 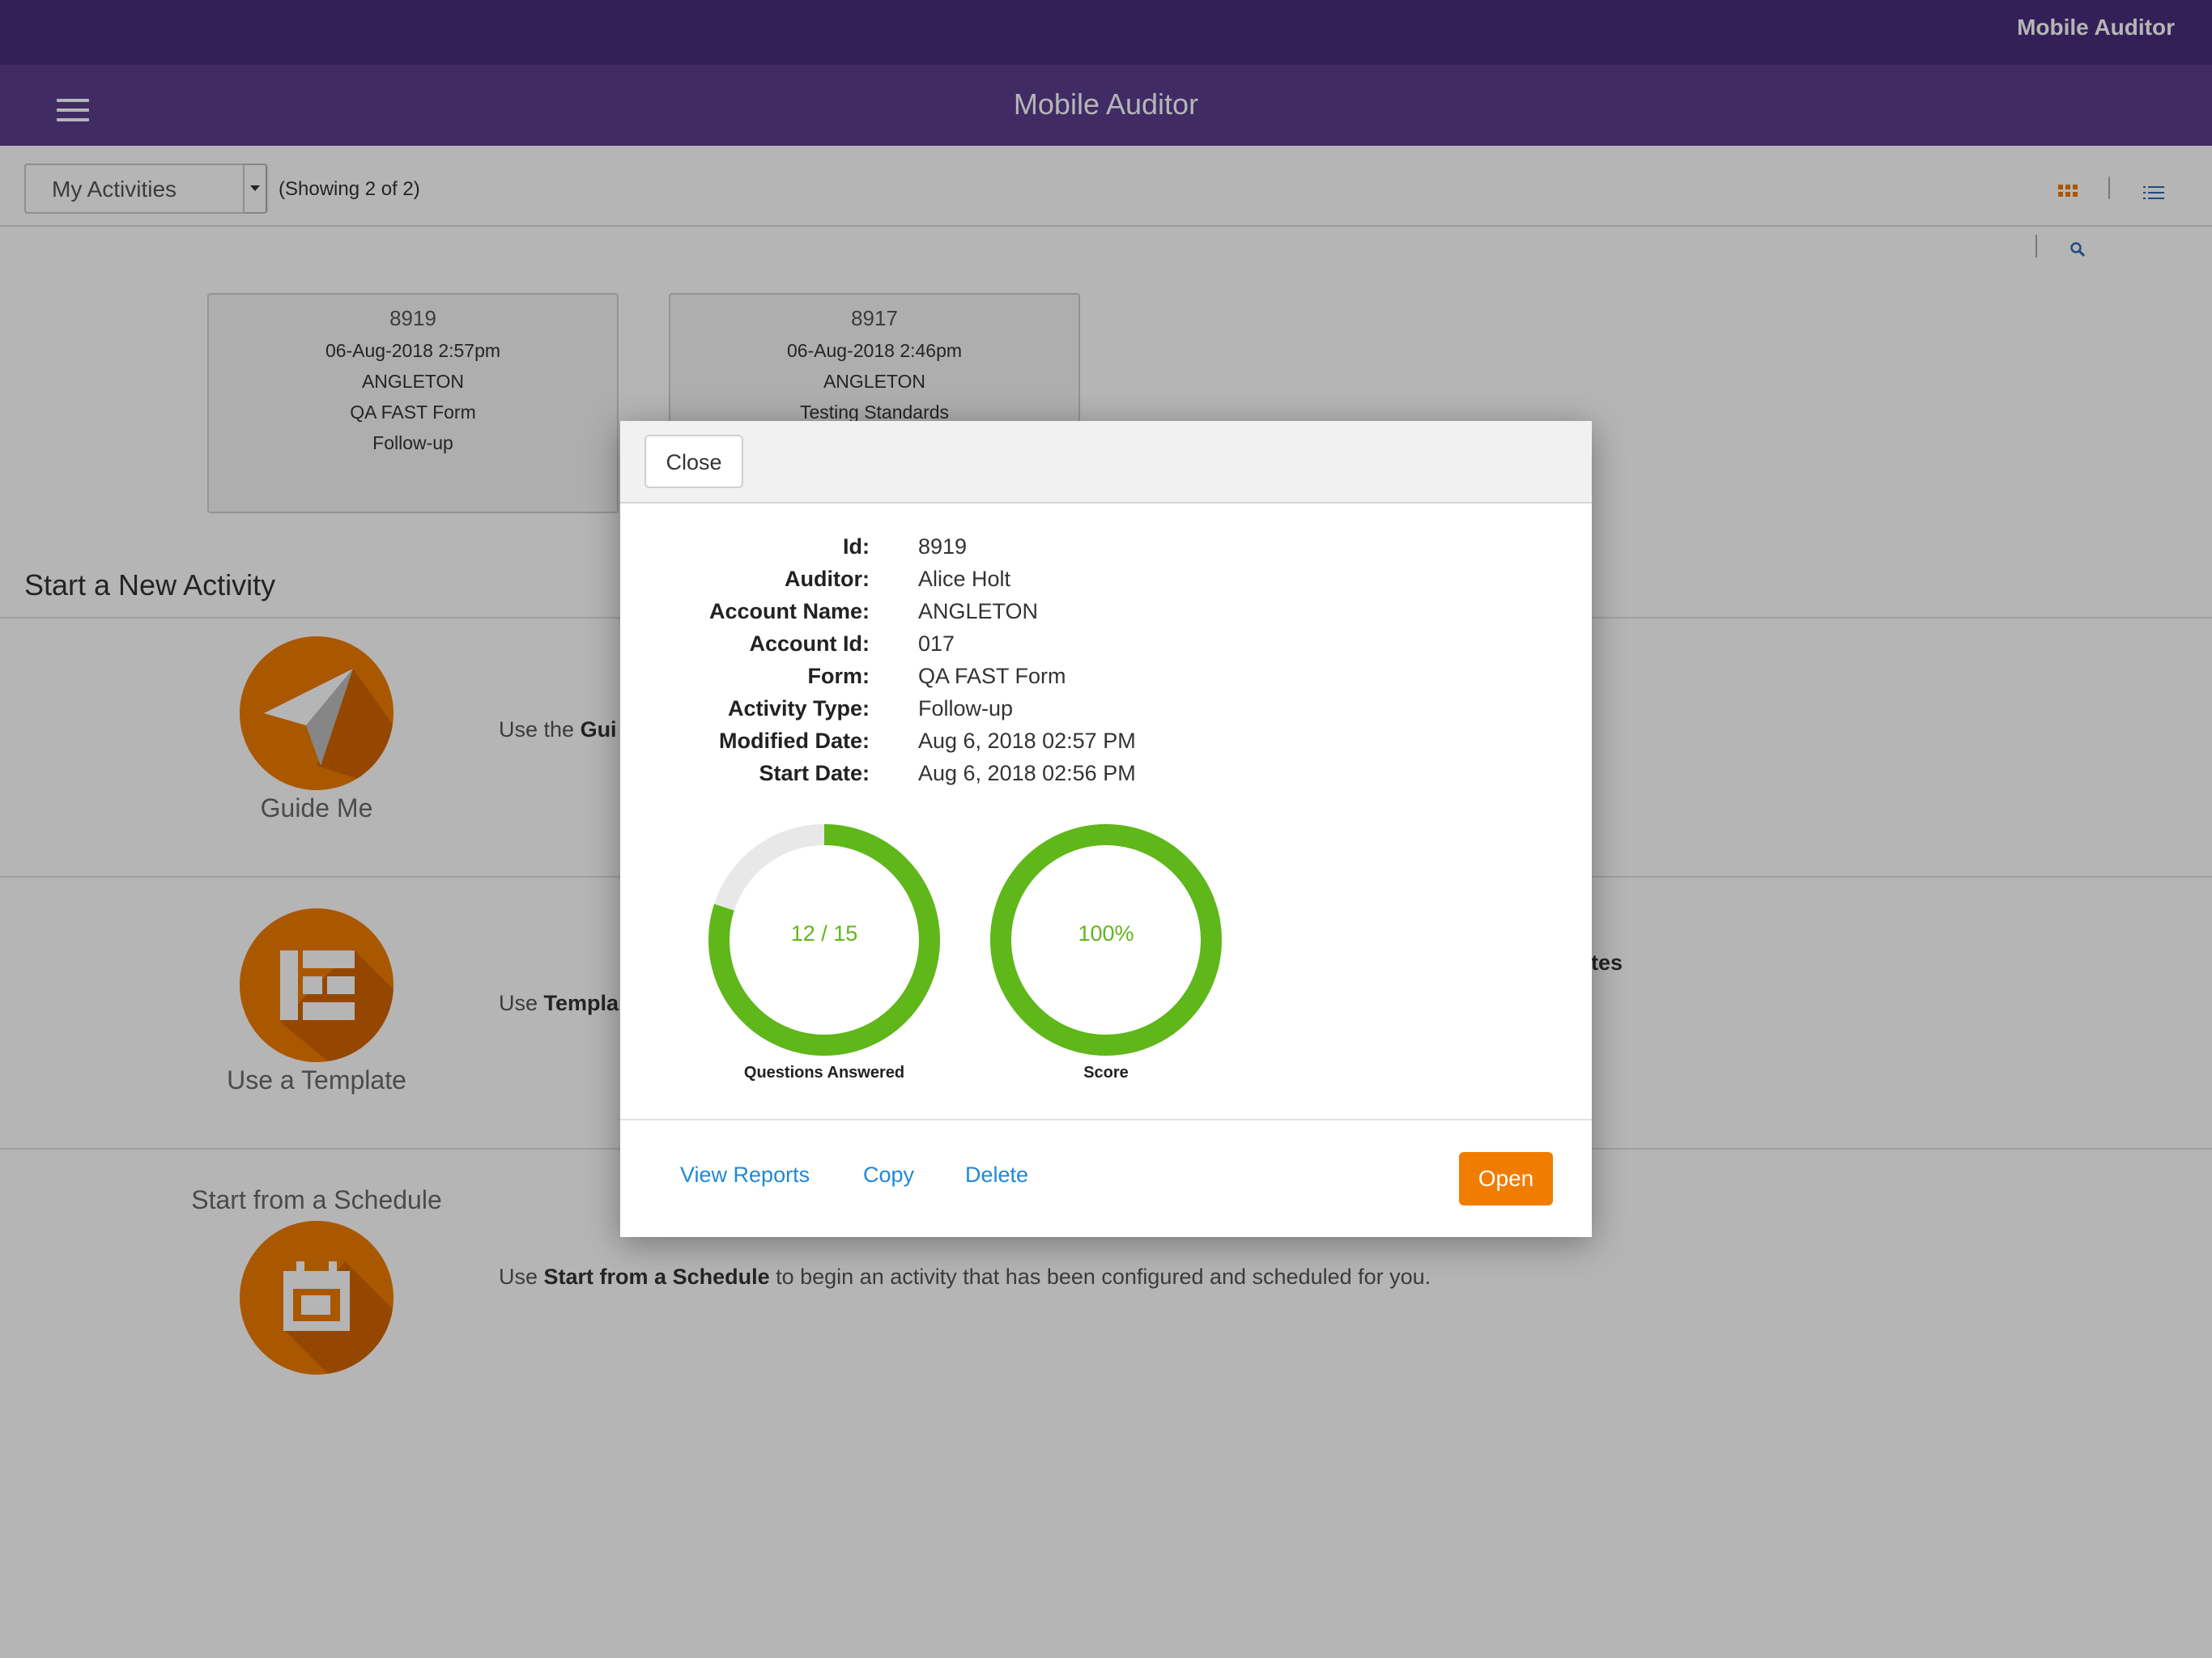 I want to click on gauge-value: 12 / 15, so click(x=824, y=933).